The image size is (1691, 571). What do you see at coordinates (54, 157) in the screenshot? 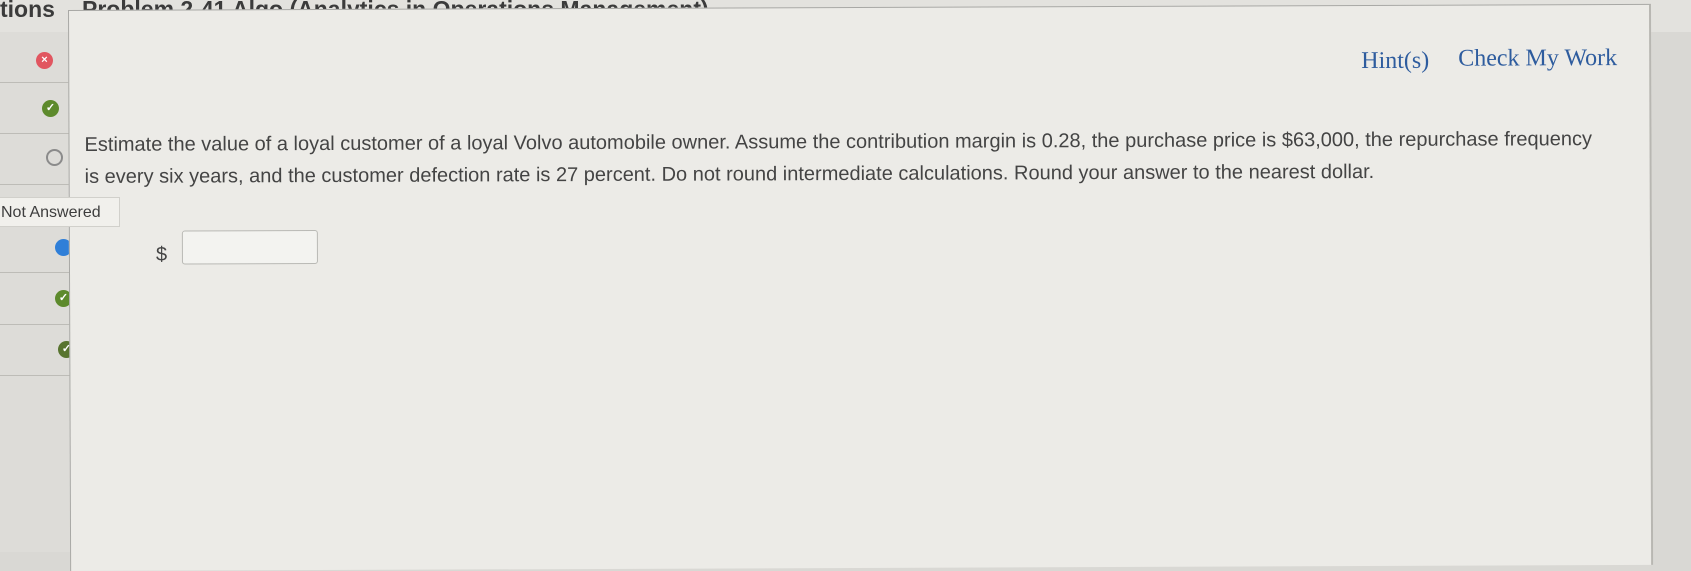
I see `empty-circle-icon` at bounding box center [54, 157].